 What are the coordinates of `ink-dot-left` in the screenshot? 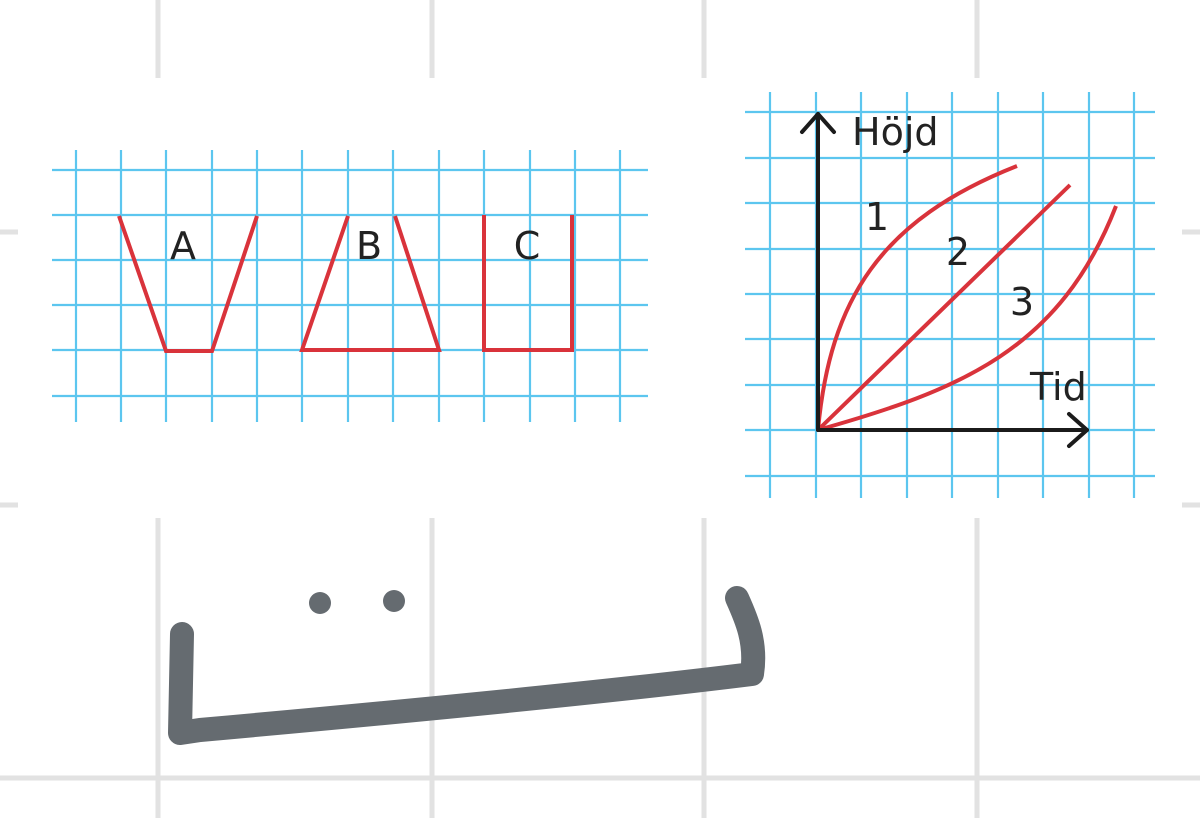 It's located at (320, 603).